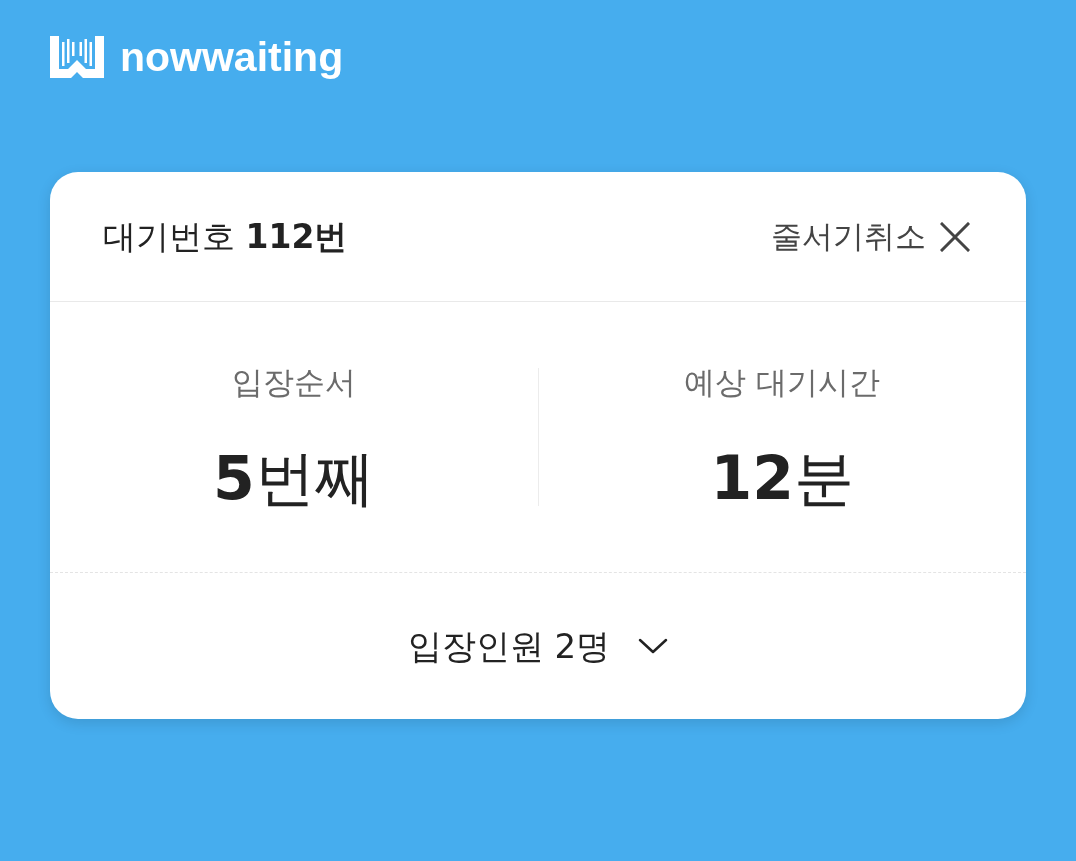 Image resolution: width=1076 pixels, height=861 pixels. Describe the element at coordinates (293, 478) in the screenshot. I see `stat-value: 5번째` at that location.